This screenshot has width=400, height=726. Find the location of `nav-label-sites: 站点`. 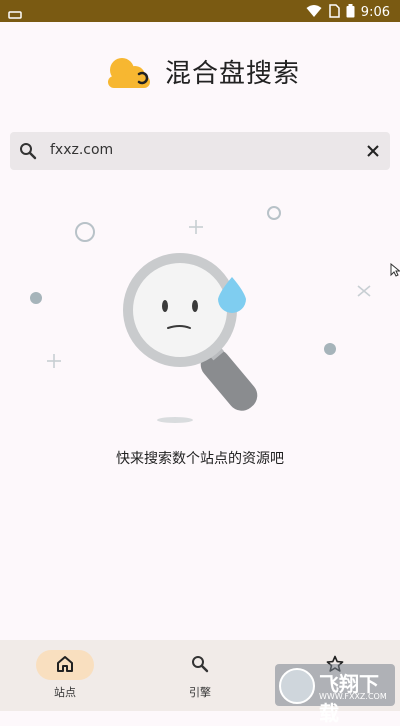

nav-label-sites: 站点 is located at coordinates (65, 692).